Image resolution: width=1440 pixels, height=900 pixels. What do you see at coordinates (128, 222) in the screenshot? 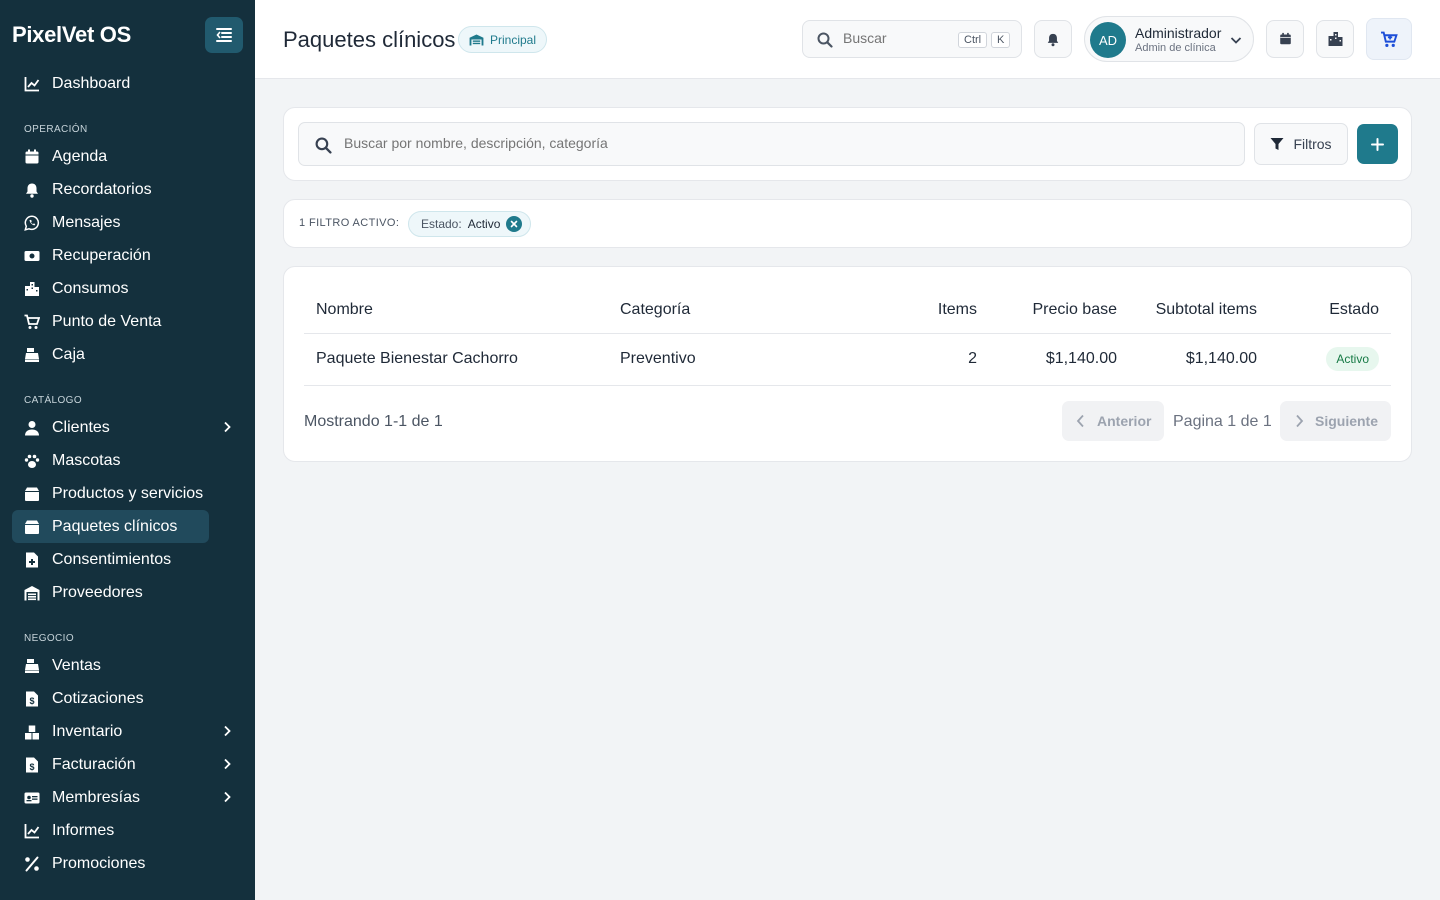
I see `sidebar-item-mensajes: Mensajes` at bounding box center [128, 222].